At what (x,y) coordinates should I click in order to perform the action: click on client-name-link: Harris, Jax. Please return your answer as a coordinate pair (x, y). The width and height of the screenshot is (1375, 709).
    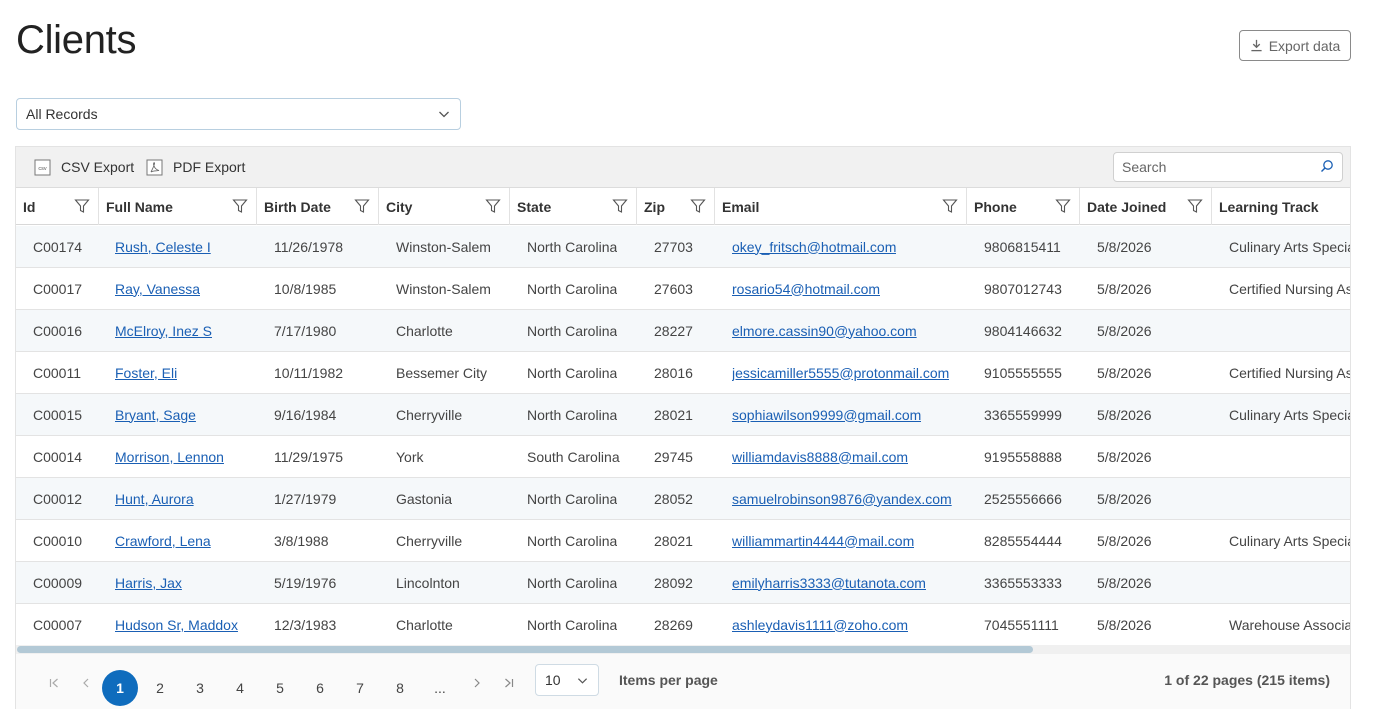
    Looking at the image, I should click on (148, 583).